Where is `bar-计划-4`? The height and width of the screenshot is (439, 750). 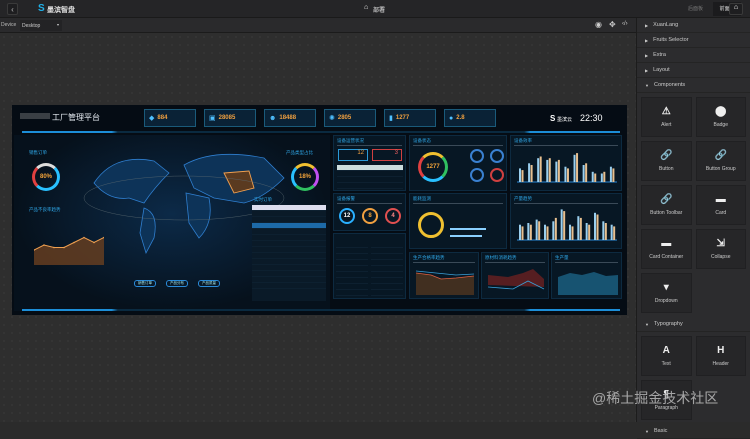
bar-计划-4 is located at coordinates (545, 232).